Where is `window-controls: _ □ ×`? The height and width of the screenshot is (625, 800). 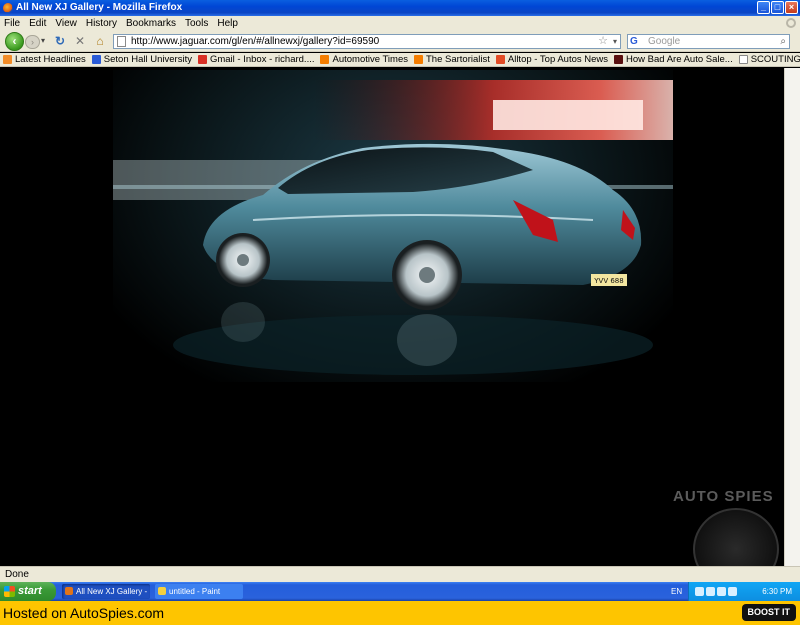 window-controls: _ □ × is located at coordinates (777, 7).